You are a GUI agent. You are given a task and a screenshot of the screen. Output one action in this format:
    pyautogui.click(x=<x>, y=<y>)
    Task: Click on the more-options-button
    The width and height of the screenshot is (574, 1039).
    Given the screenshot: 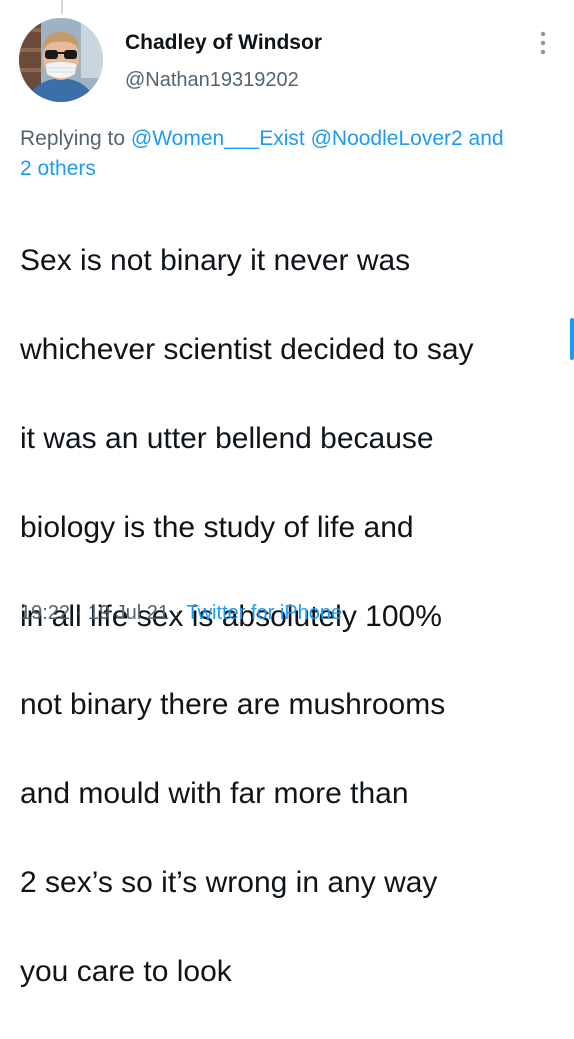 What is the action you would take?
    pyautogui.click(x=543, y=44)
    